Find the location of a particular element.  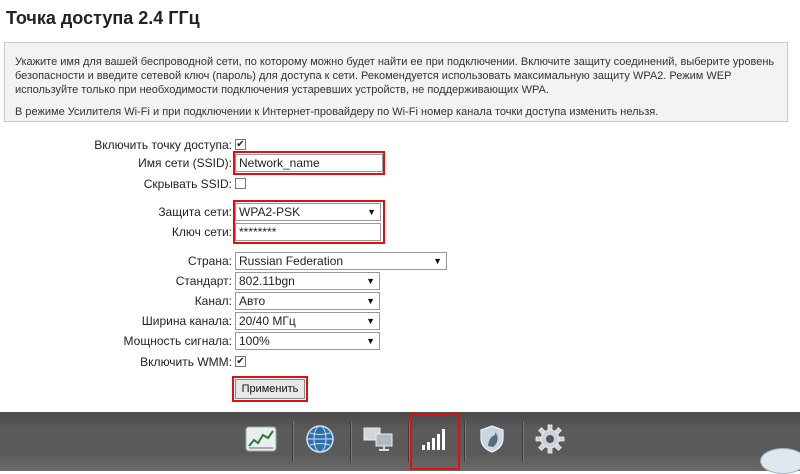

key-label: Ключ сети: is located at coordinates (201, 232).